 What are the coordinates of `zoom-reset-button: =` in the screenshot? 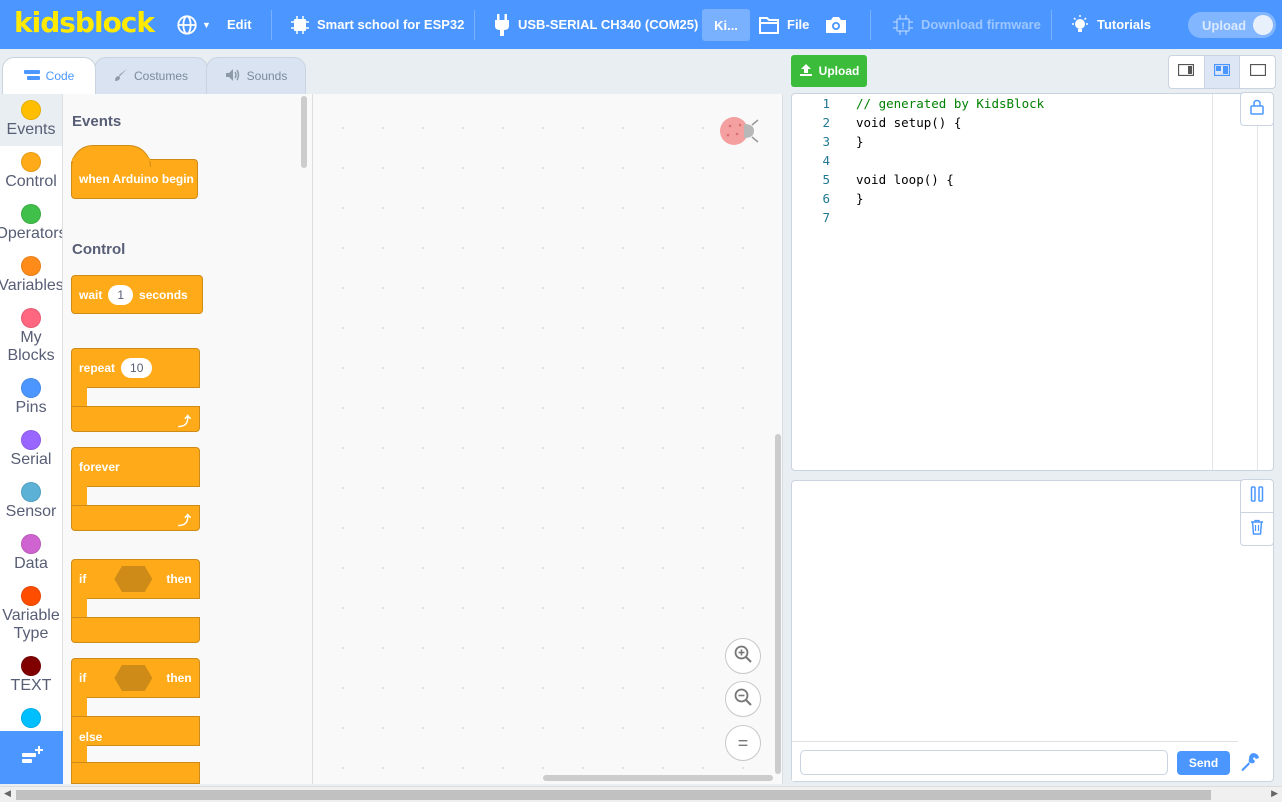 It's located at (743, 743).